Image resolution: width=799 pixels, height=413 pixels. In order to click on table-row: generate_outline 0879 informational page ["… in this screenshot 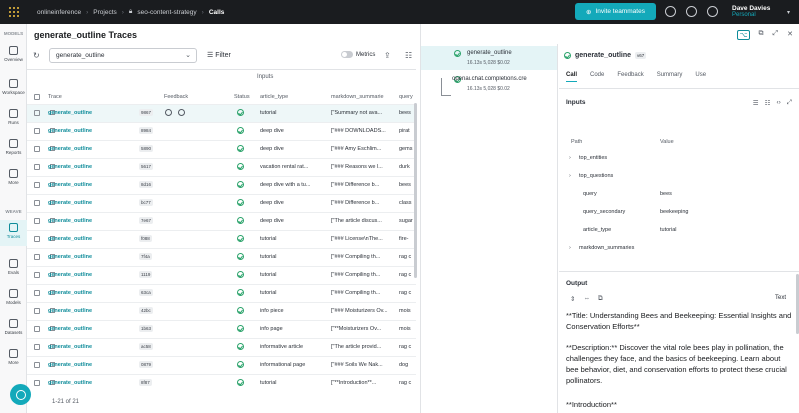, I will do `click(221, 365)`.